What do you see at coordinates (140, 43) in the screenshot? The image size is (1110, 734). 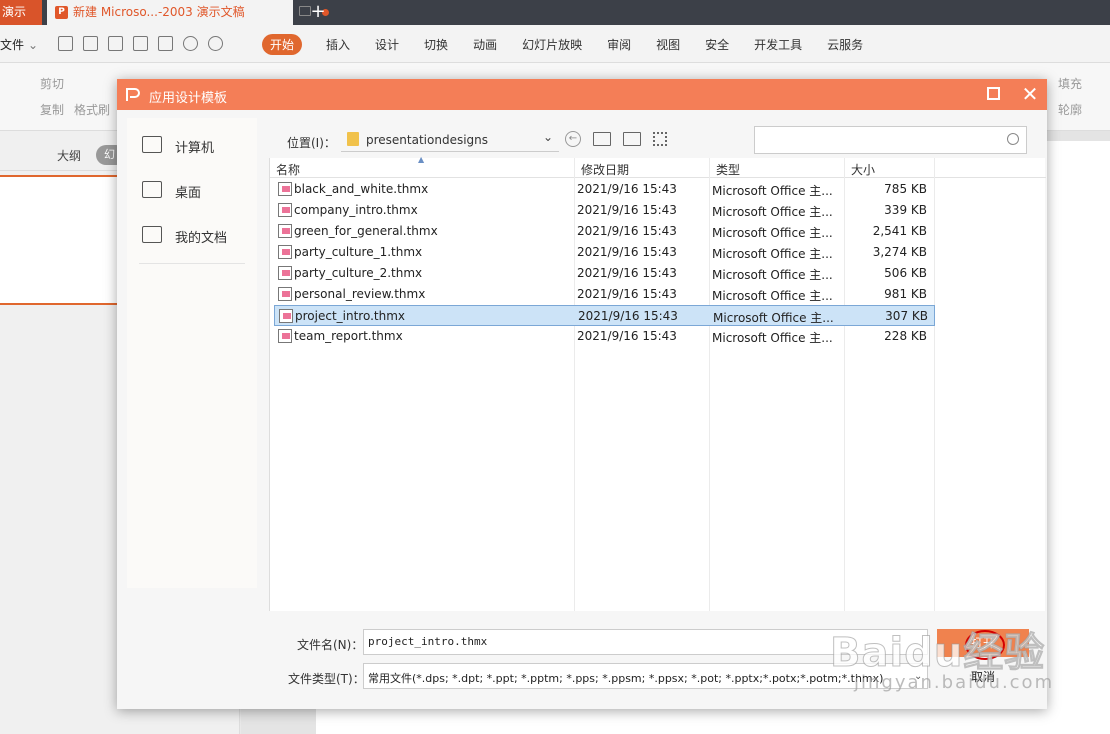 I see `print-icon` at bounding box center [140, 43].